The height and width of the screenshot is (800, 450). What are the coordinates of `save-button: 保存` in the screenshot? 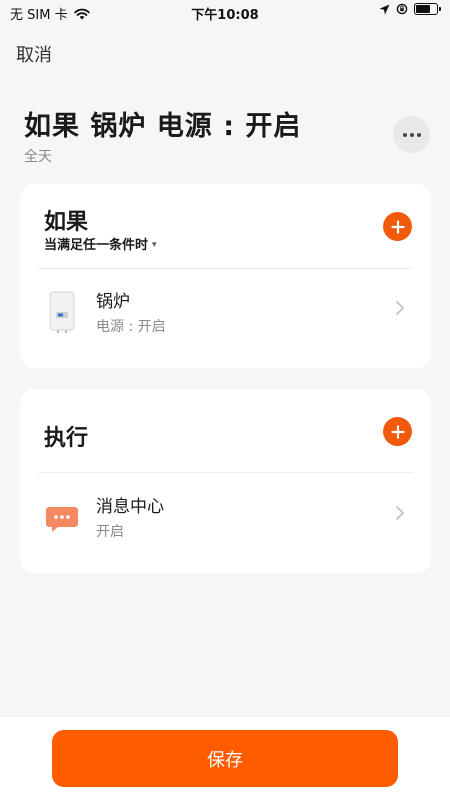 It's located at (225, 758).